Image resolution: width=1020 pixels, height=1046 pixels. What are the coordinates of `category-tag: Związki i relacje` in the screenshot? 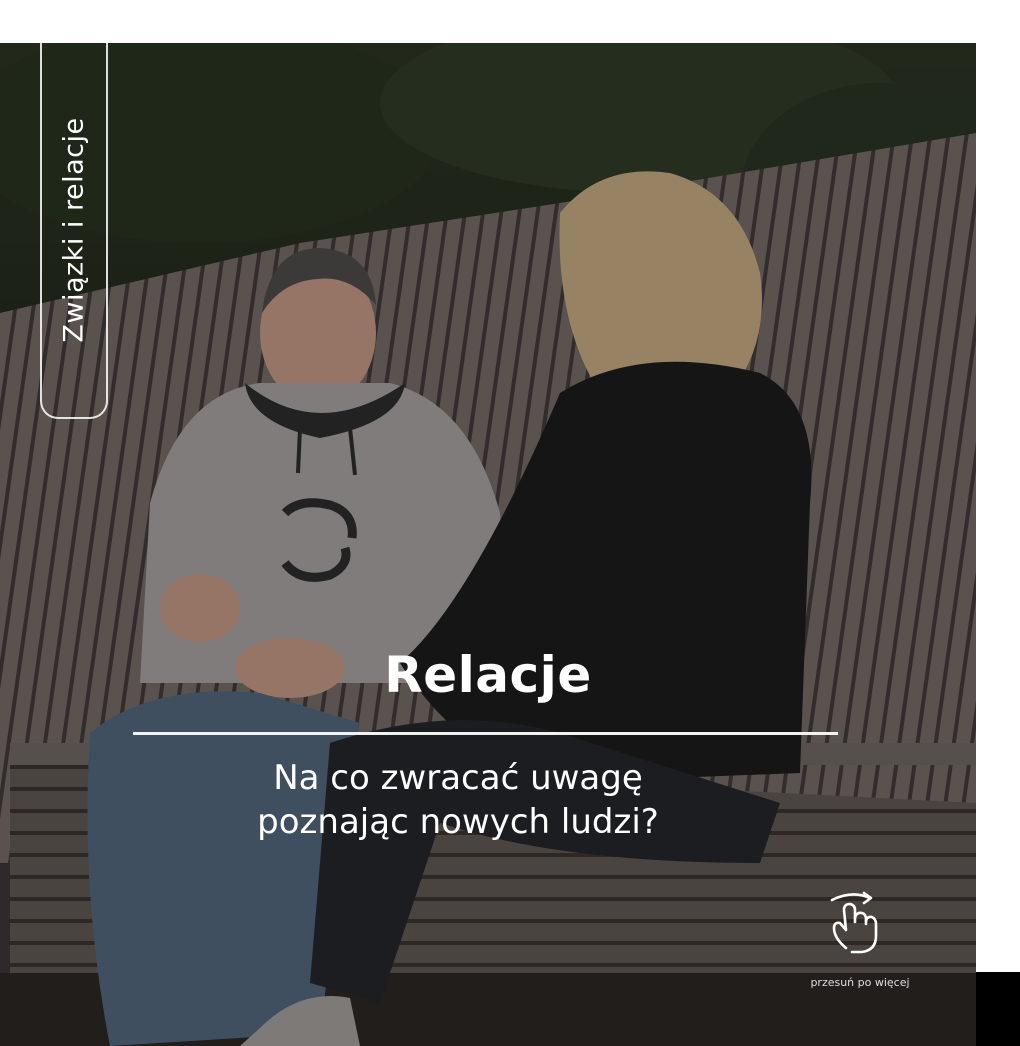 It's located at (74, 231).